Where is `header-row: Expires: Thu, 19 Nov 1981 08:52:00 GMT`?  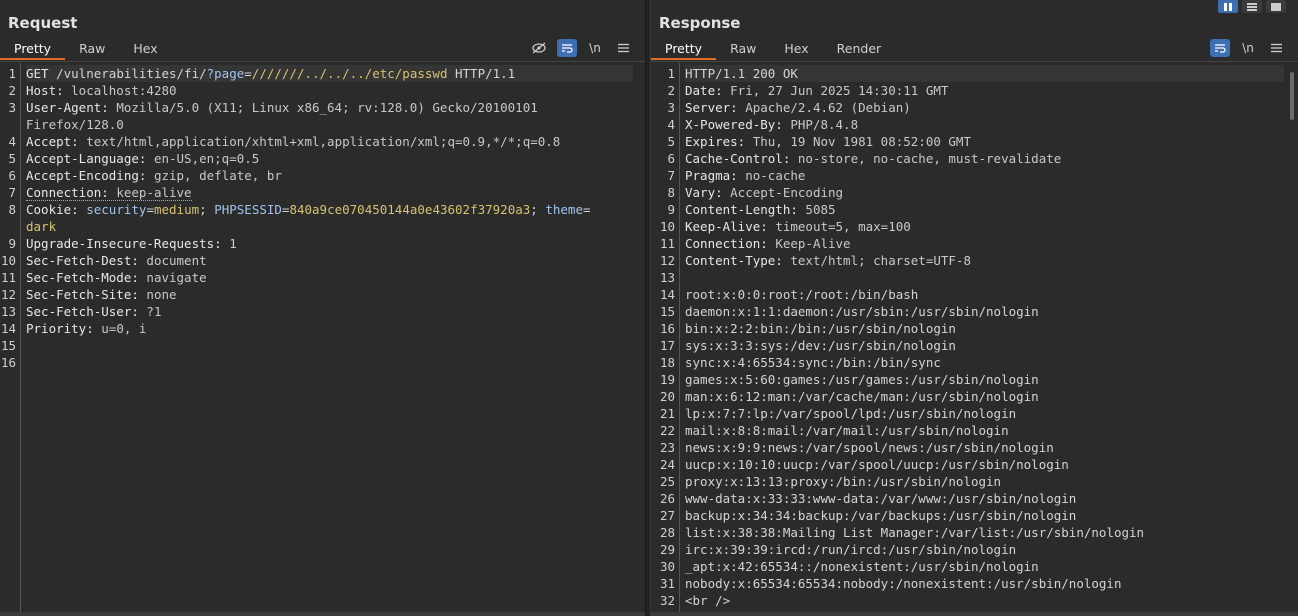
header-row: Expires: Thu, 19 Nov 1981 08:52:00 GMT is located at coordinates (984, 141).